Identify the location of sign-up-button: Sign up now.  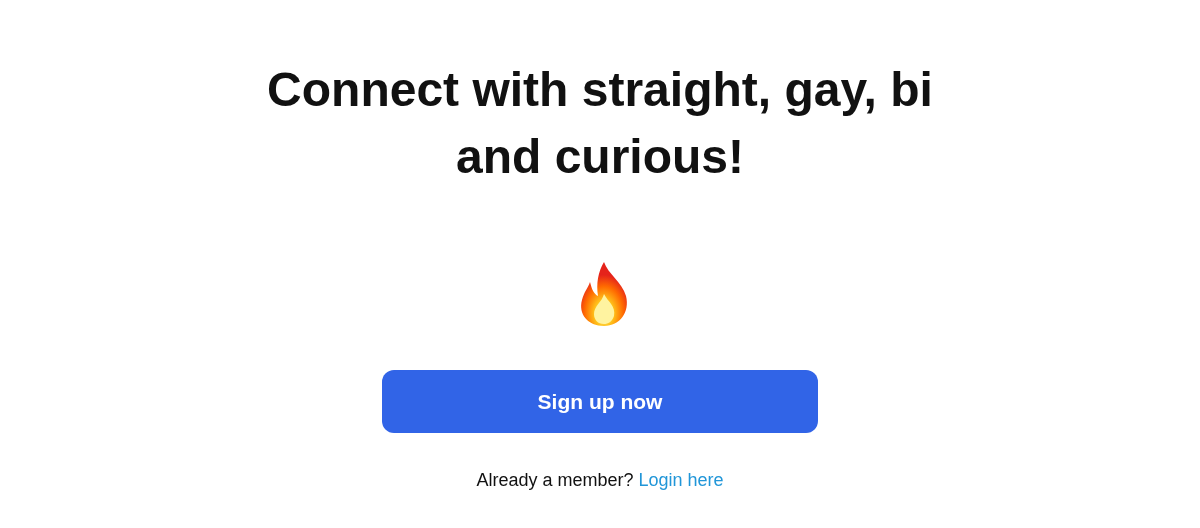
(600, 401).